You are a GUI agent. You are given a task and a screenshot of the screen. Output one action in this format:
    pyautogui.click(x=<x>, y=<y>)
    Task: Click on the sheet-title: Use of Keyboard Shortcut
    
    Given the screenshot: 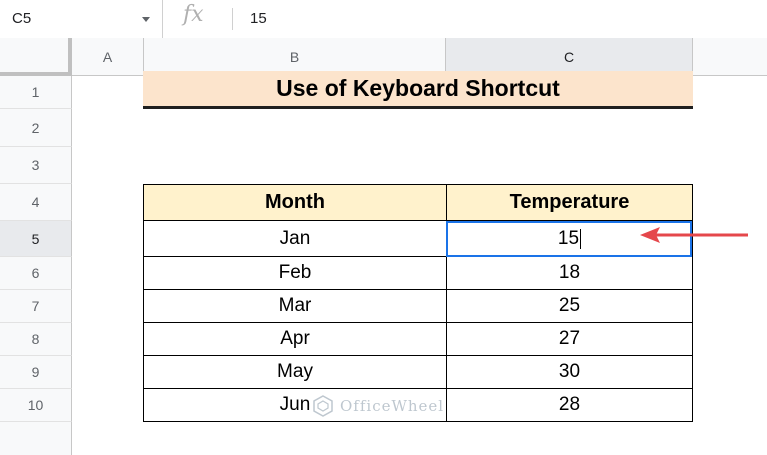 What is the action you would take?
    pyautogui.click(x=418, y=90)
    